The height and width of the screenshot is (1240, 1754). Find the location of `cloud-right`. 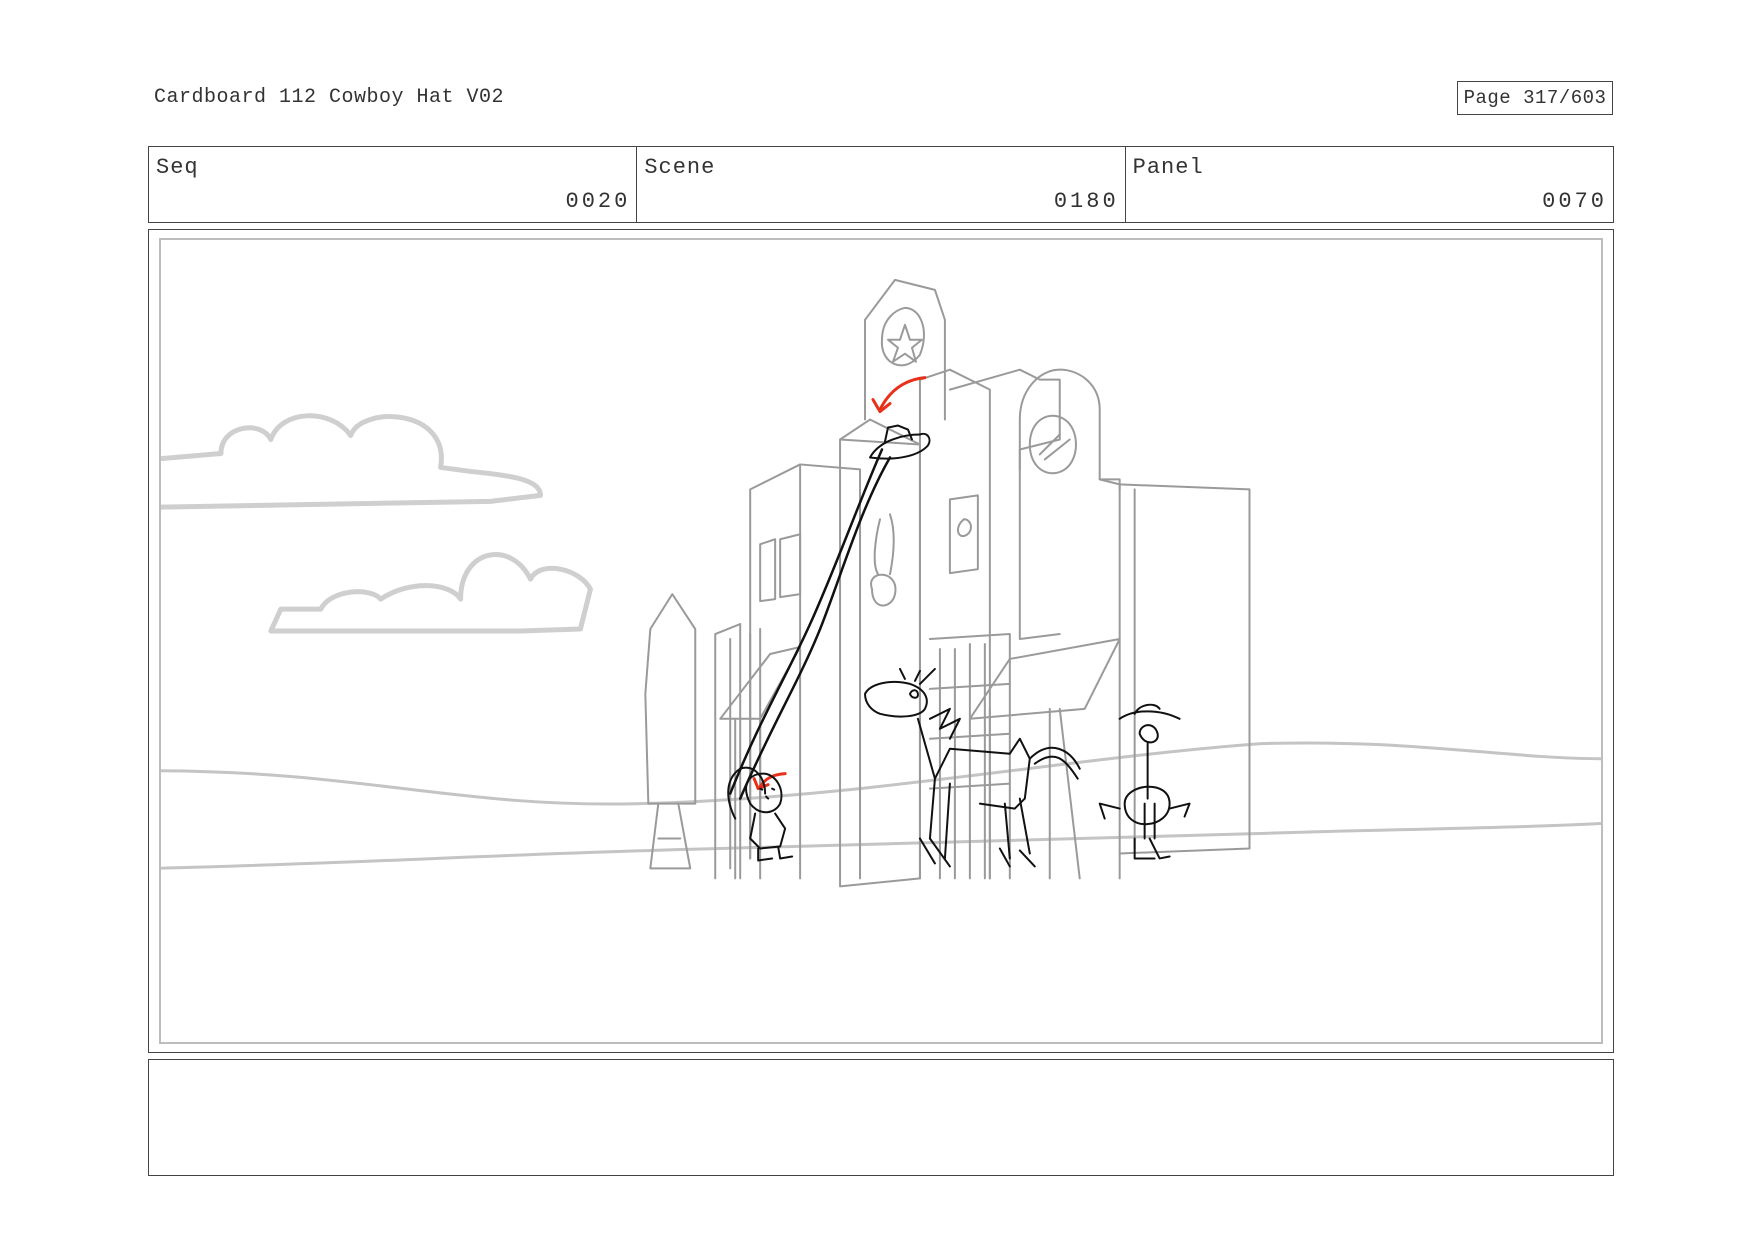

cloud-right is located at coordinates (430, 593).